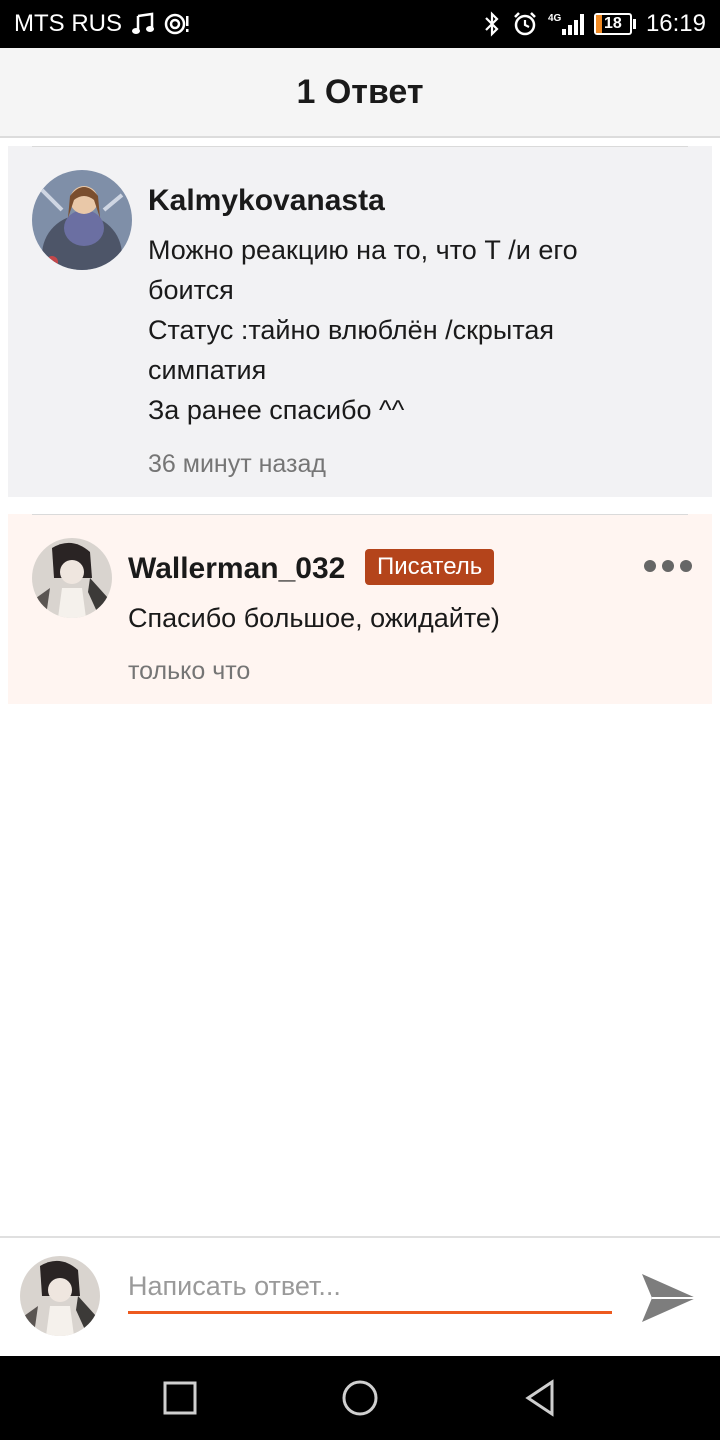  I want to click on home-button, so click(360, 1398).